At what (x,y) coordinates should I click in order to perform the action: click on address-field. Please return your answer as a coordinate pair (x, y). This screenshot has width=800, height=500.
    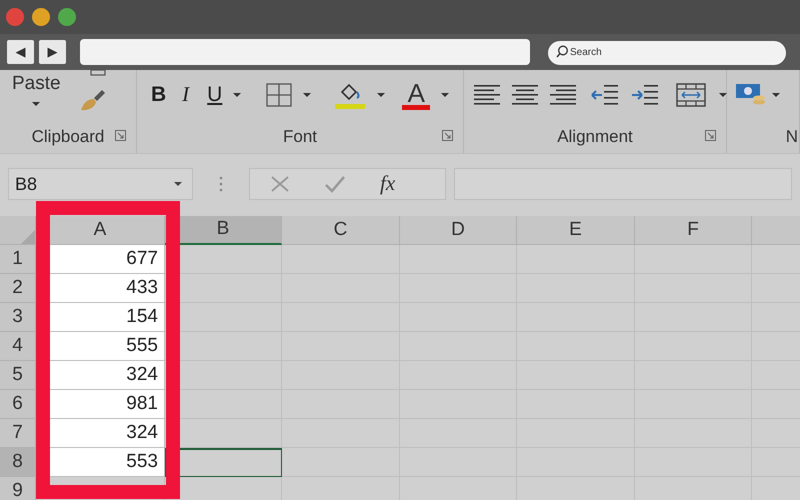
    Looking at the image, I should click on (305, 52).